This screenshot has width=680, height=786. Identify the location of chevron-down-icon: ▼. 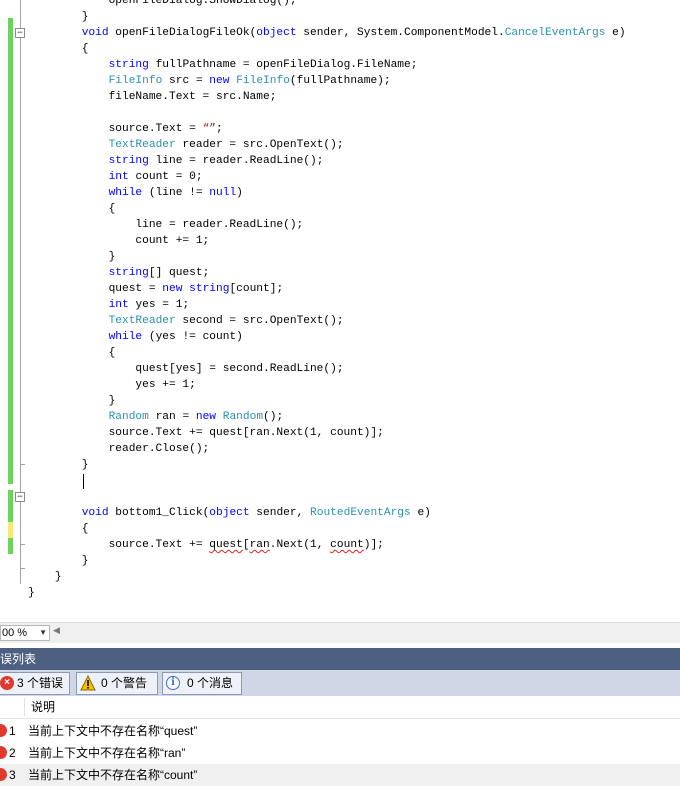
(43, 633).